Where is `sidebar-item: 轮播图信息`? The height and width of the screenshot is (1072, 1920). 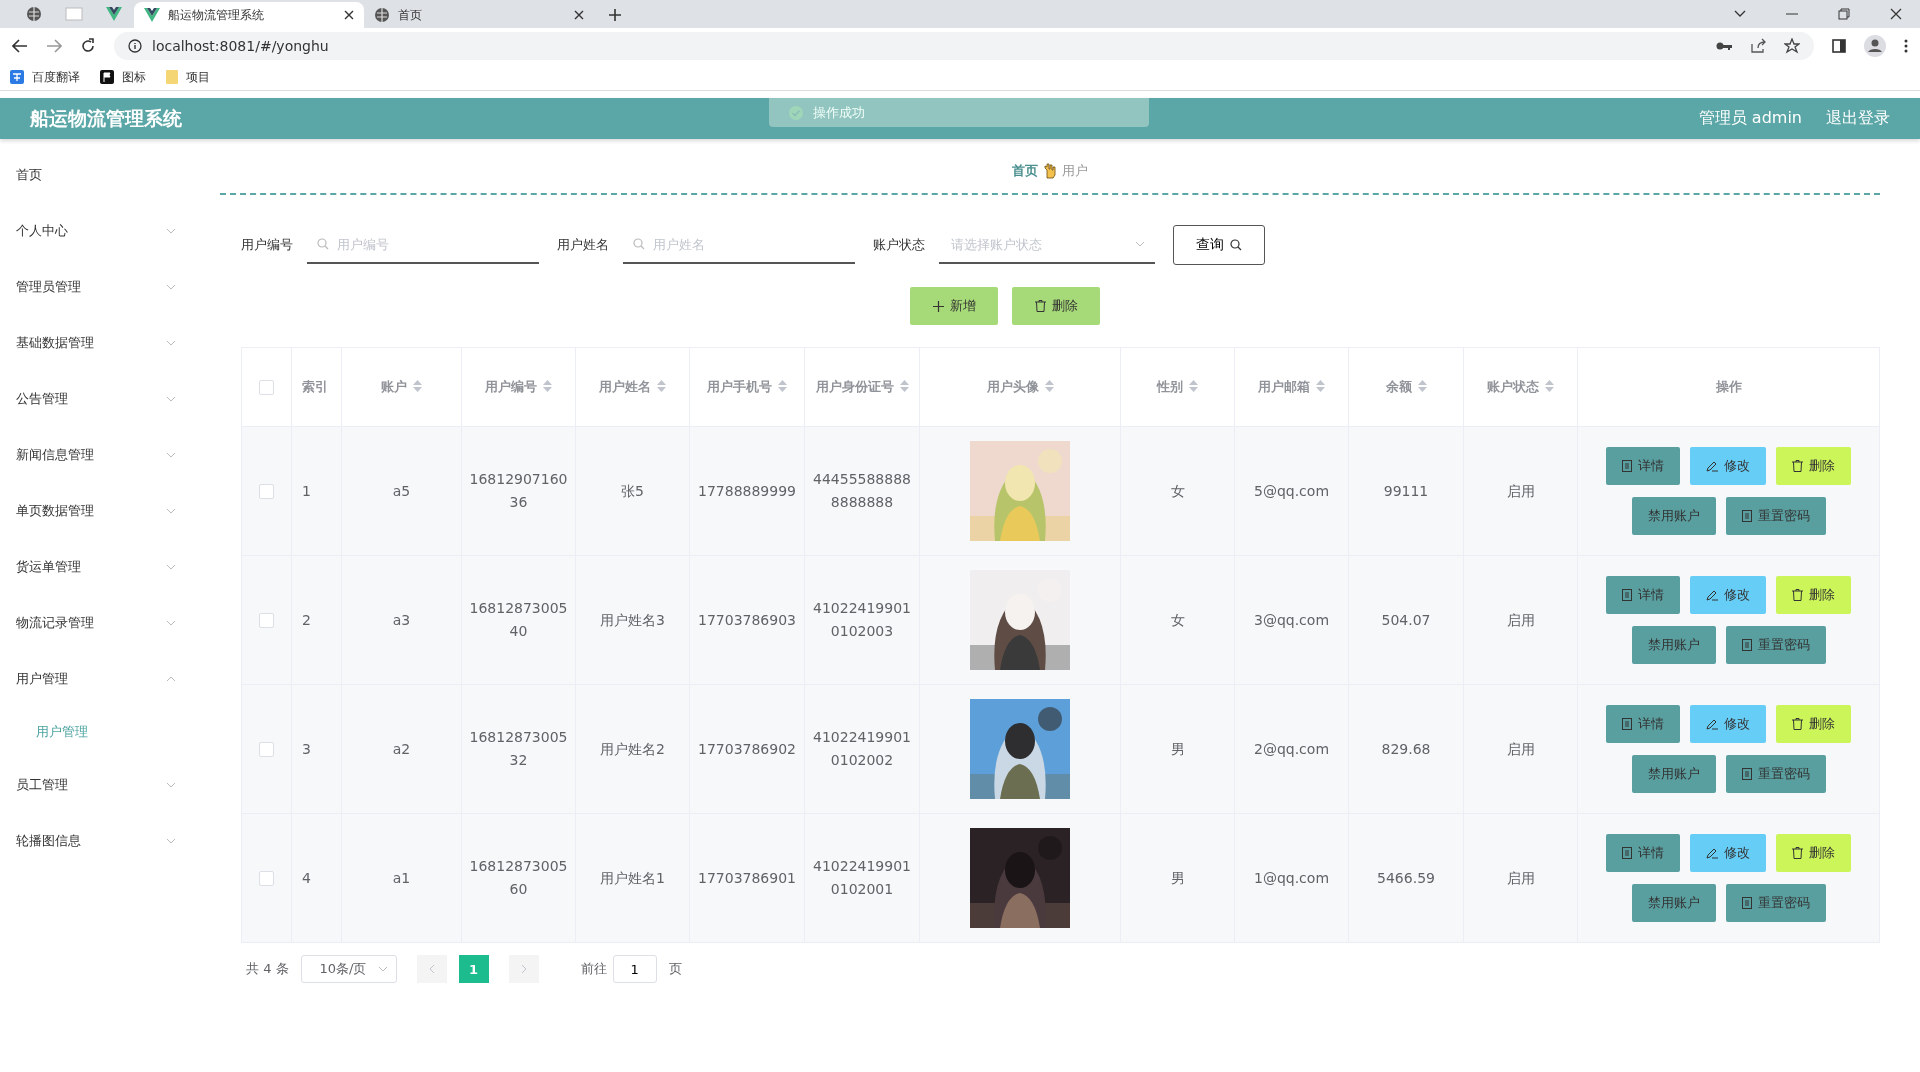 sidebar-item: 轮播图信息 is located at coordinates (90, 841).